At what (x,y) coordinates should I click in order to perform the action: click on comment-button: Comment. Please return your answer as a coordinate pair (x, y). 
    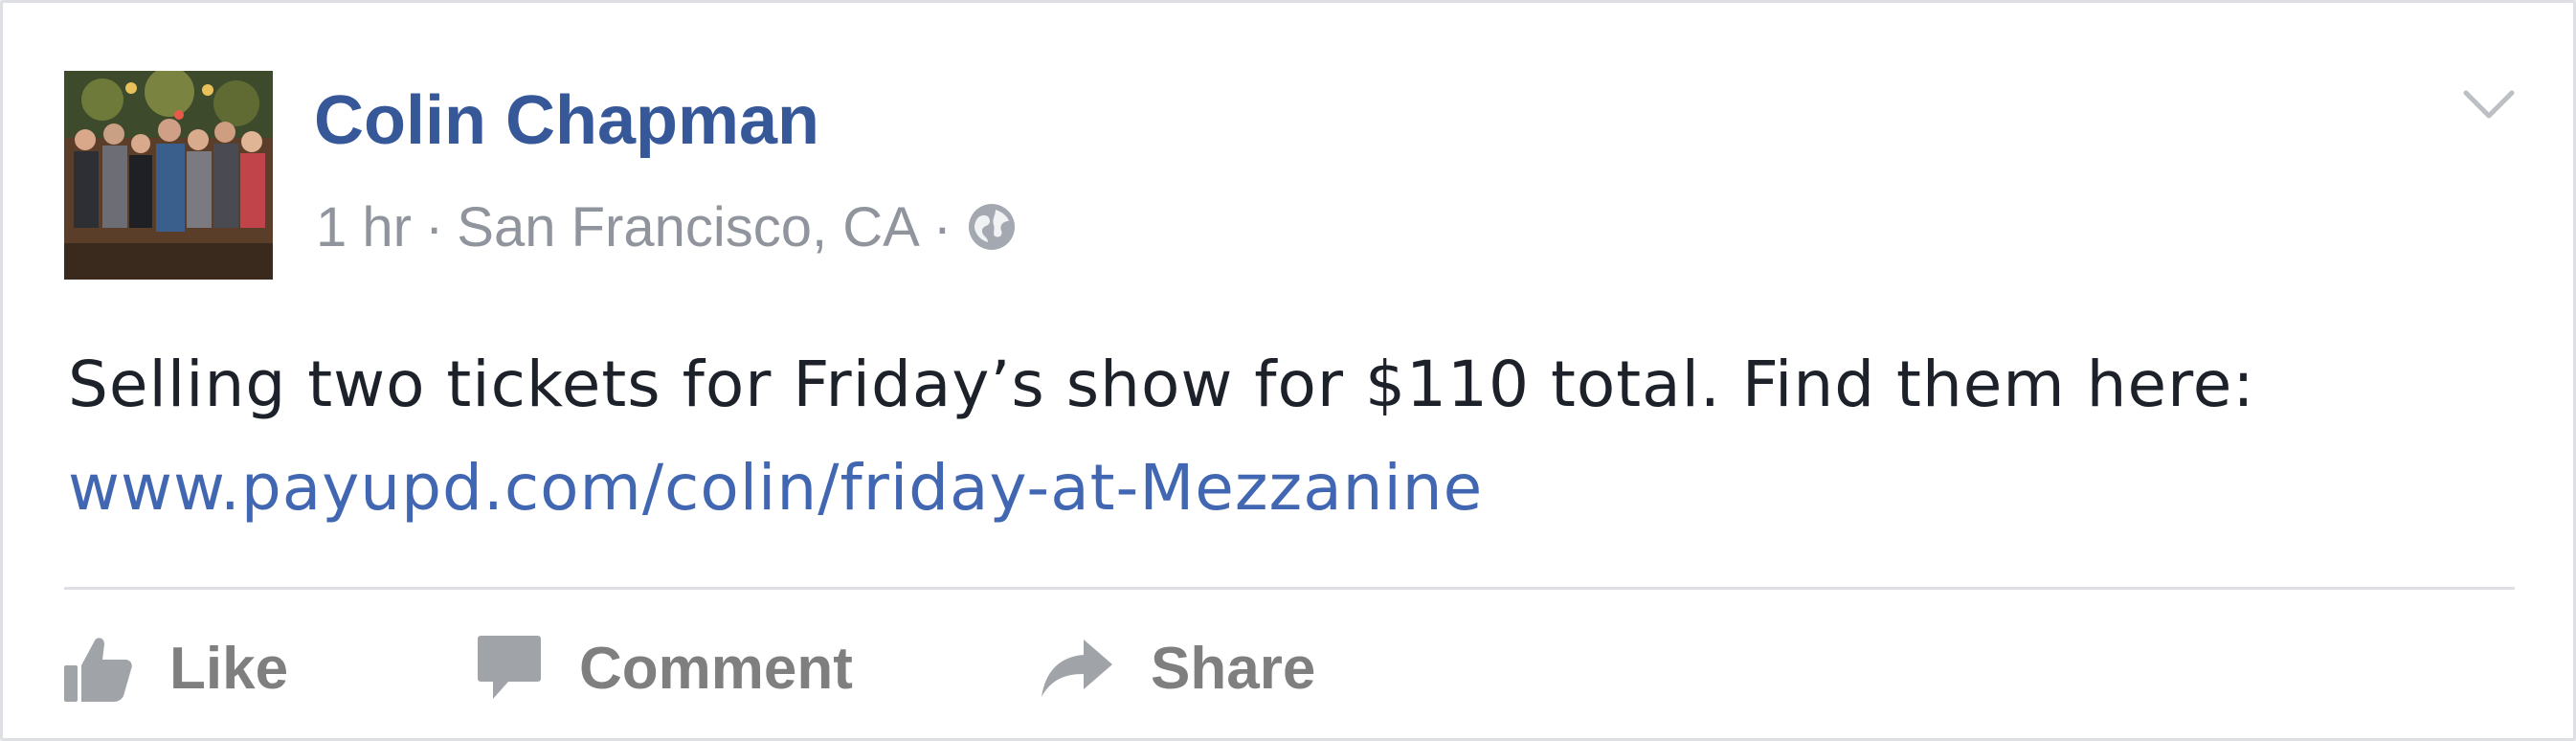
    Looking at the image, I should click on (665, 668).